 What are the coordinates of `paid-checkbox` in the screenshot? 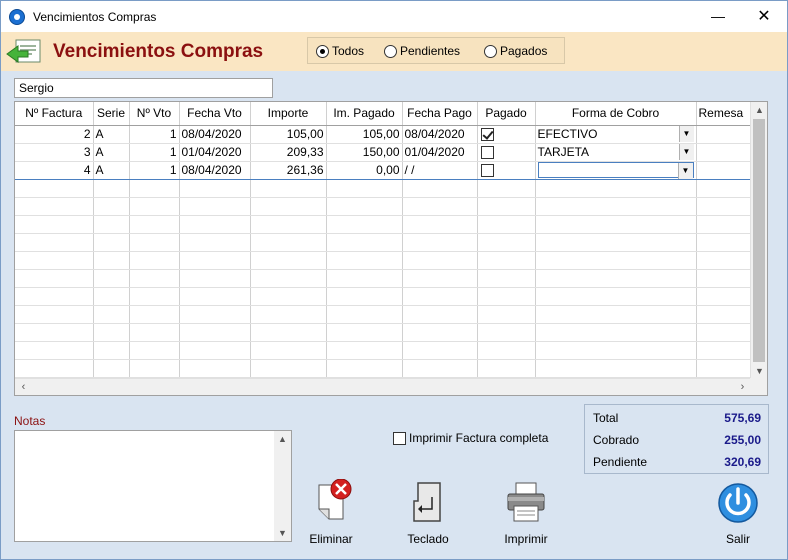 It's located at (487, 135).